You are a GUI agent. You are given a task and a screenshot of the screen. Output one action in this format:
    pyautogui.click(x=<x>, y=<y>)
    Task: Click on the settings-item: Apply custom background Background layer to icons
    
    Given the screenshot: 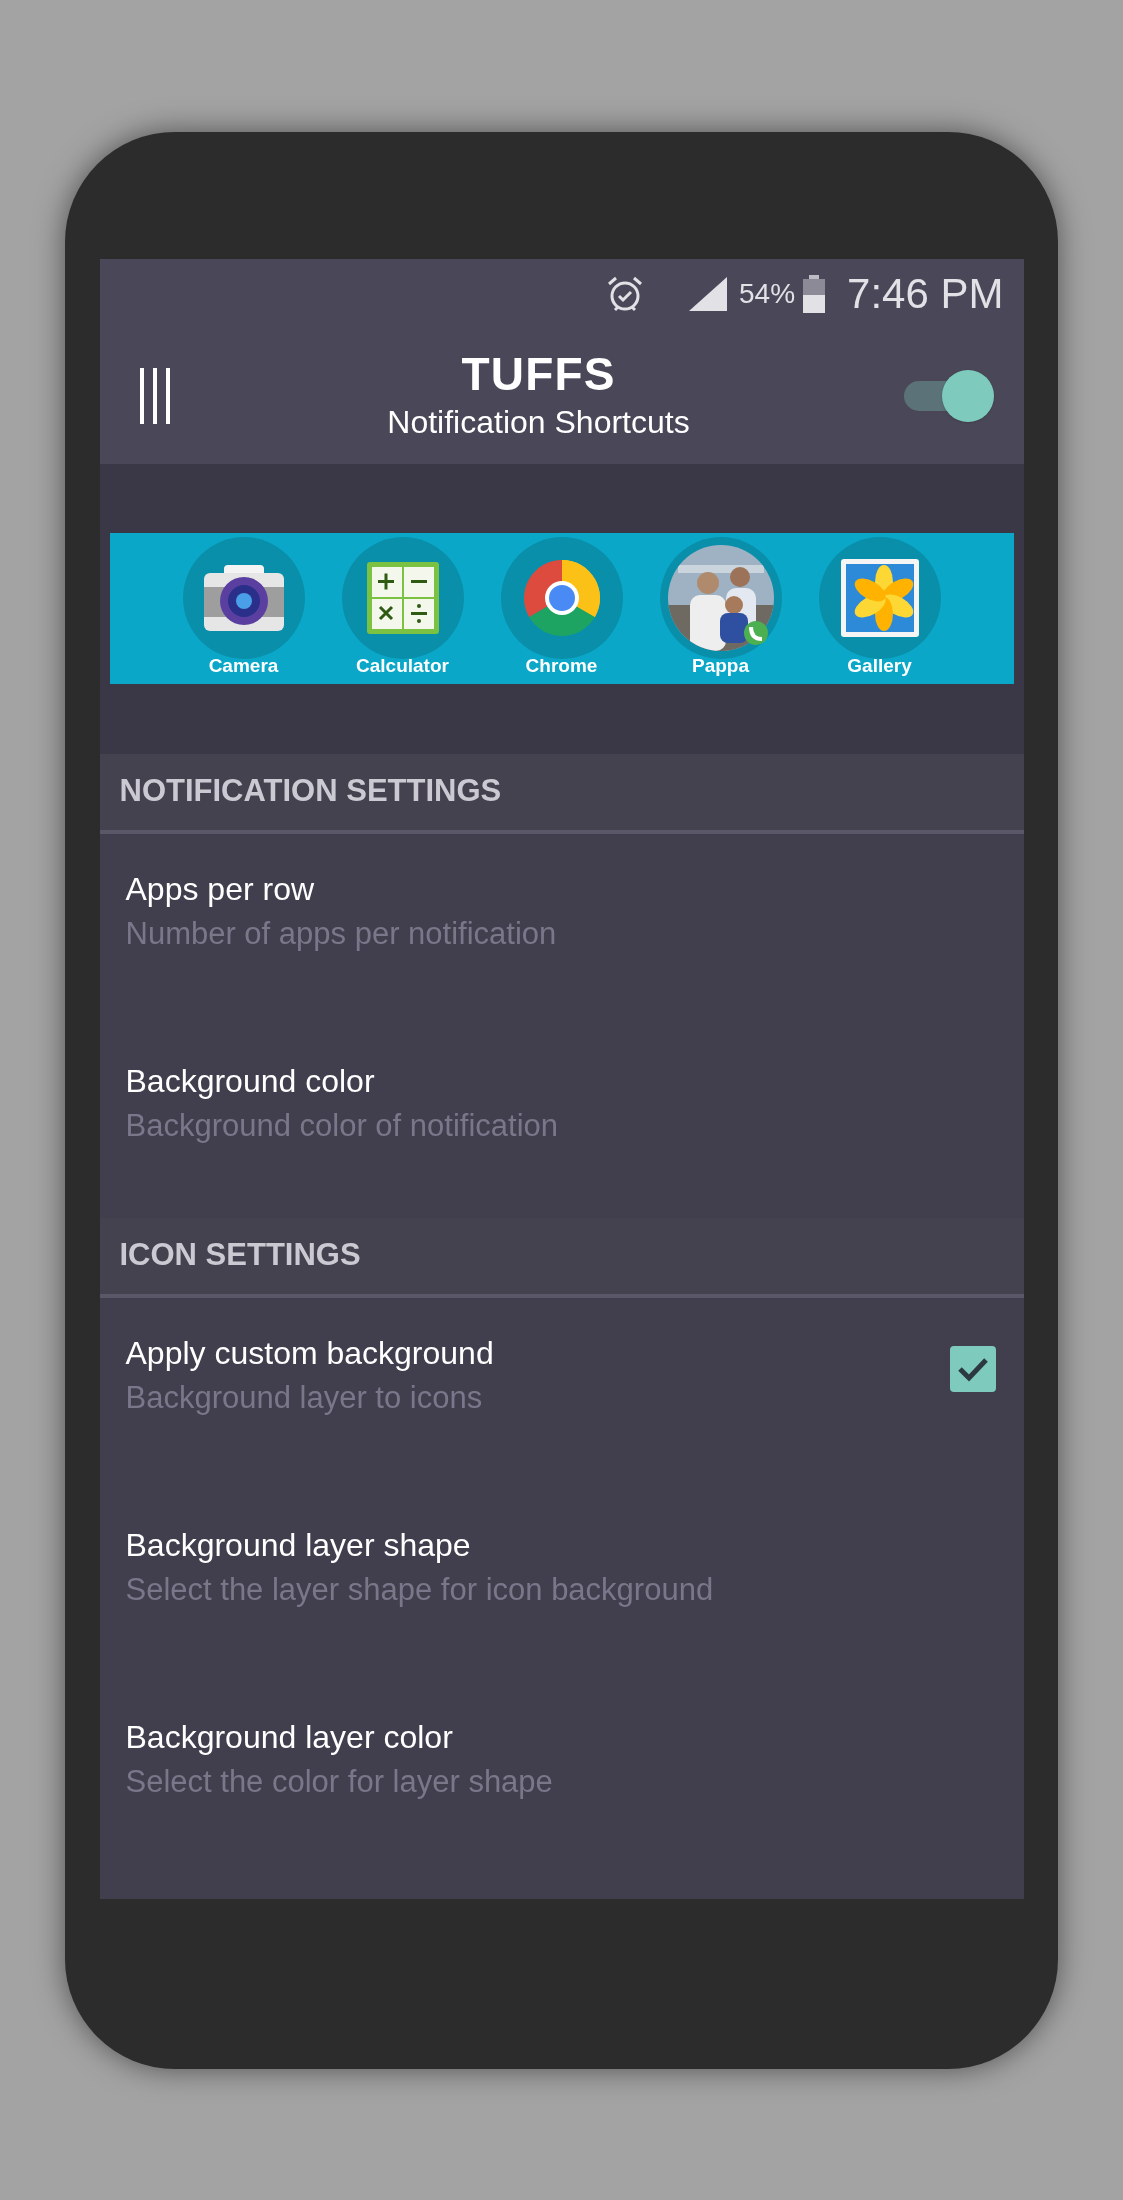 What is the action you would take?
    pyautogui.click(x=561, y=1393)
    